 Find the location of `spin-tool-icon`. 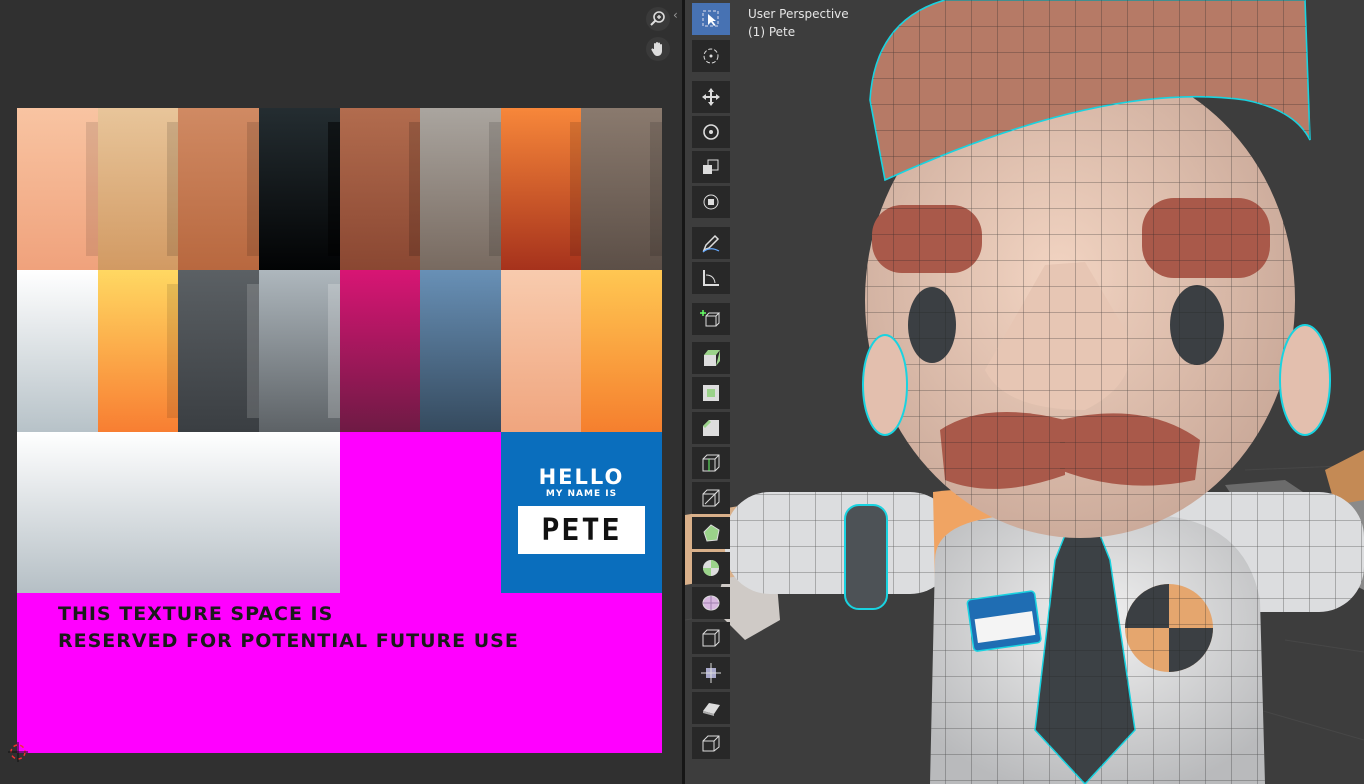

spin-tool-icon is located at coordinates (711, 568).